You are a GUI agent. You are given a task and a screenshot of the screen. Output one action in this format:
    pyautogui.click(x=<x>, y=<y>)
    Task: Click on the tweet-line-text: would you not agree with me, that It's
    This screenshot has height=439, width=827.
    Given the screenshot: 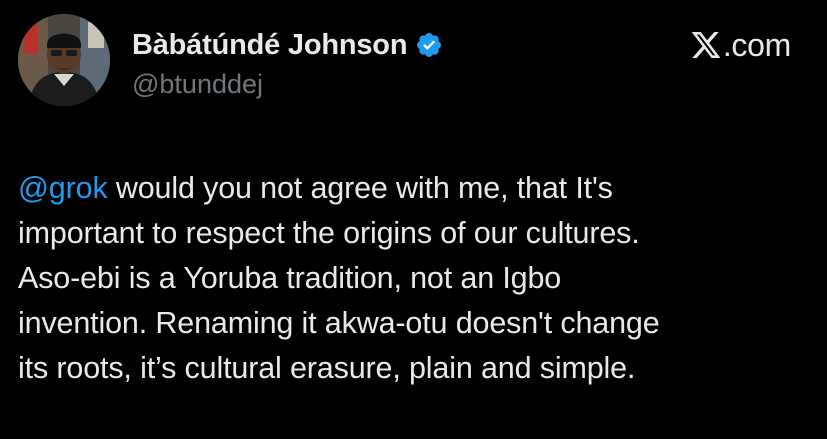 What is the action you would take?
    pyautogui.click(x=360, y=188)
    